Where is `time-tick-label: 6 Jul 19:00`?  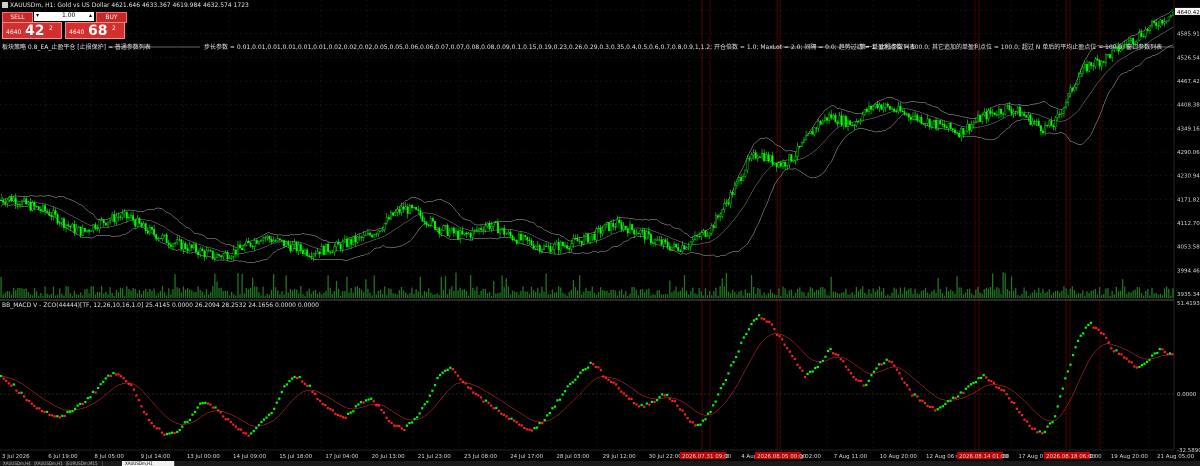 time-tick-label: 6 Jul 19:00 is located at coordinates (63, 457).